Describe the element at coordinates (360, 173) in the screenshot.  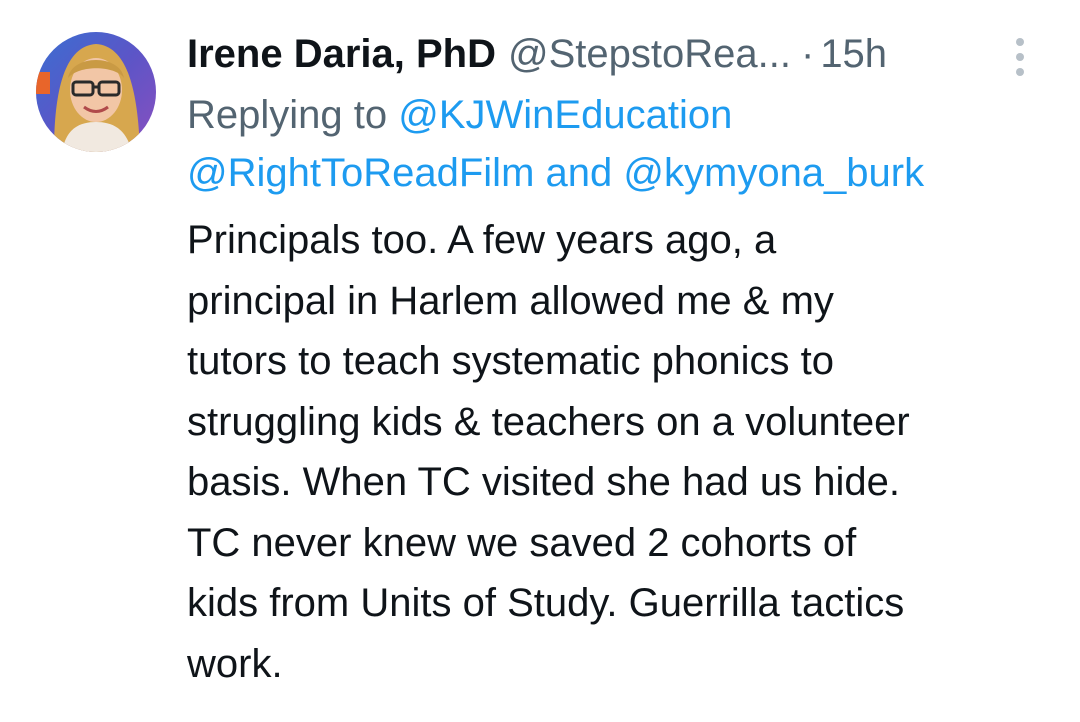
I see `mention-link: @RightToReadFilm` at that location.